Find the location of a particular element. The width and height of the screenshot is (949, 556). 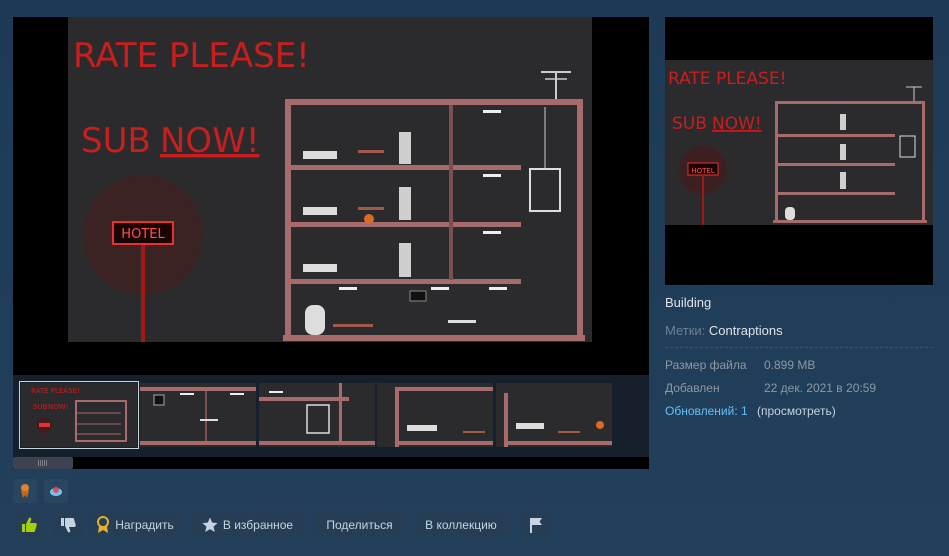

share-button: Поделиться is located at coordinates (359, 525).